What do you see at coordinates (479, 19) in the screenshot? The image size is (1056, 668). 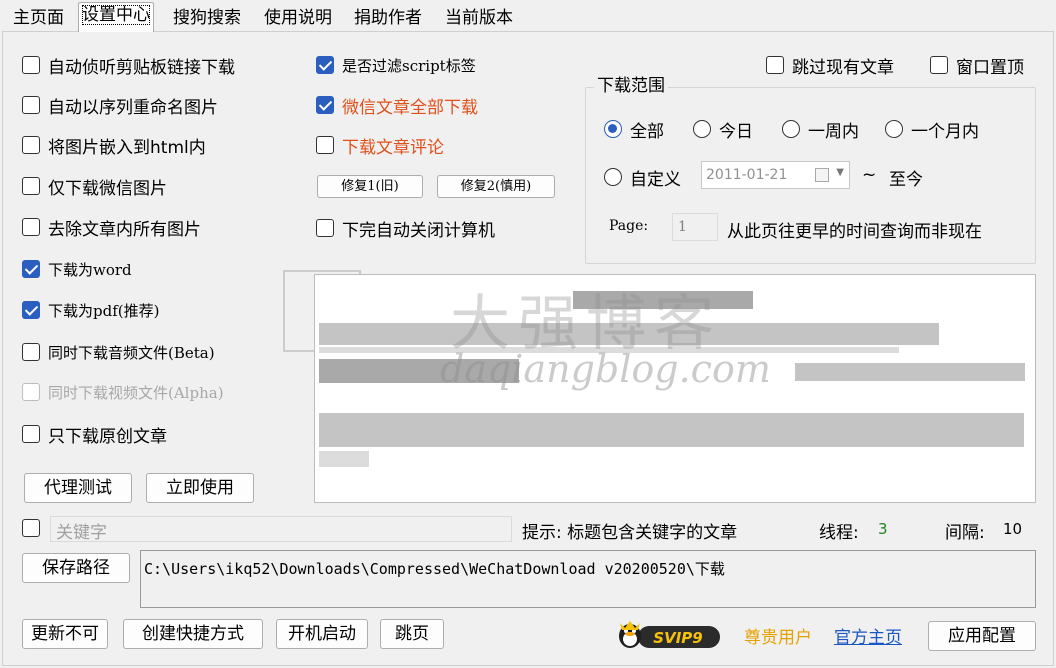 I see `tab-version: 当前版本` at bounding box center [479, 19].